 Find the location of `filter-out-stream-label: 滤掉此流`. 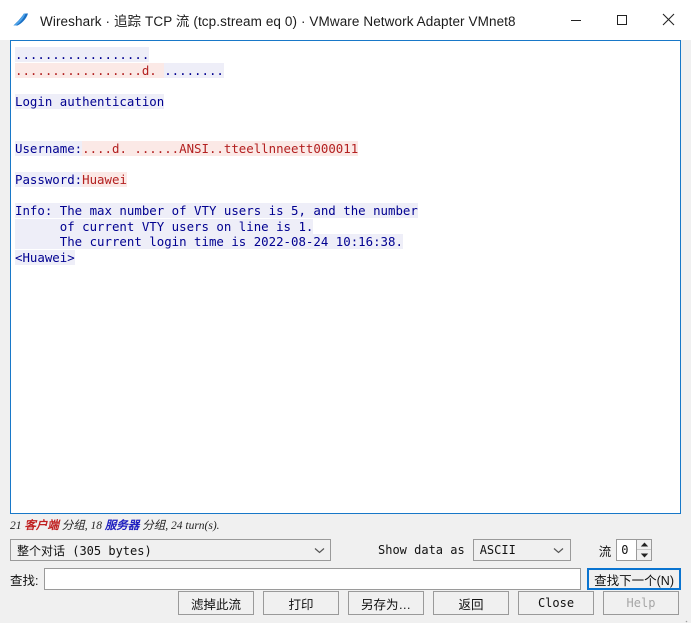

filter-out-stream-label: 滤掉此流 is located at coordinates (215, 604).